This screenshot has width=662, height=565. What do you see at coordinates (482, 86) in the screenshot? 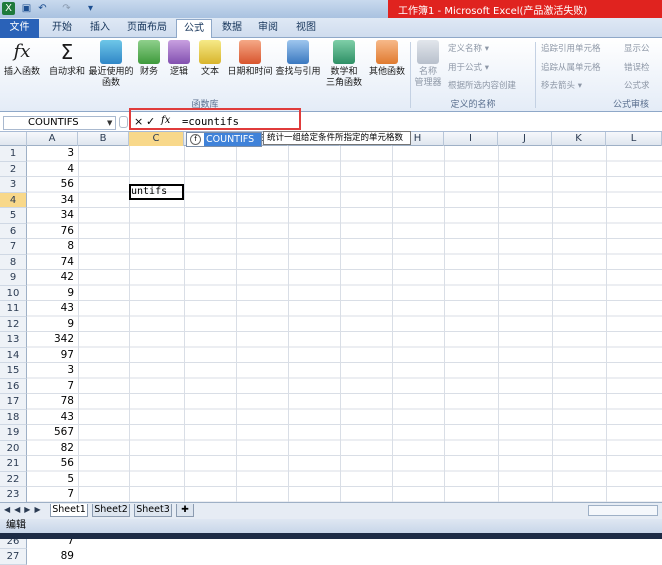
I see `create-from-selection-button: 根据所选内容创建` at bounding box center [482, 86].